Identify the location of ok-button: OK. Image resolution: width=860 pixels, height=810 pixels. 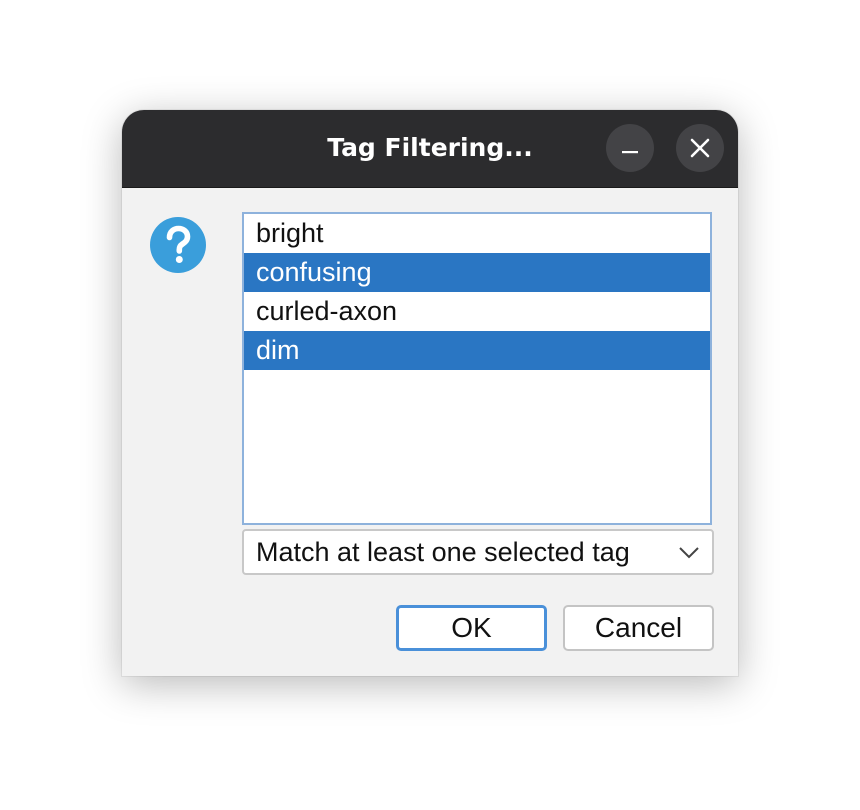
(471, 628).